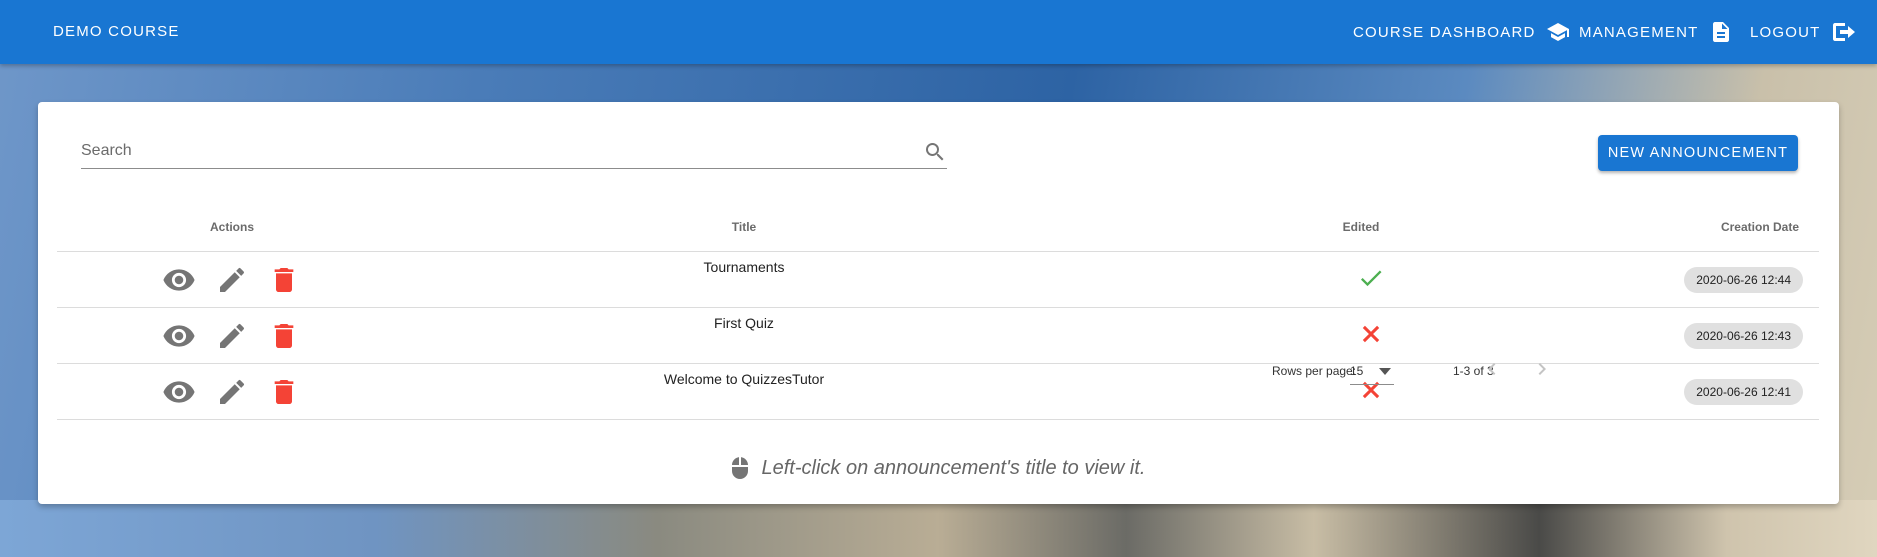 This screenshot has width=1877, height=557. I want to click on actions-cell, so click(232, 279).